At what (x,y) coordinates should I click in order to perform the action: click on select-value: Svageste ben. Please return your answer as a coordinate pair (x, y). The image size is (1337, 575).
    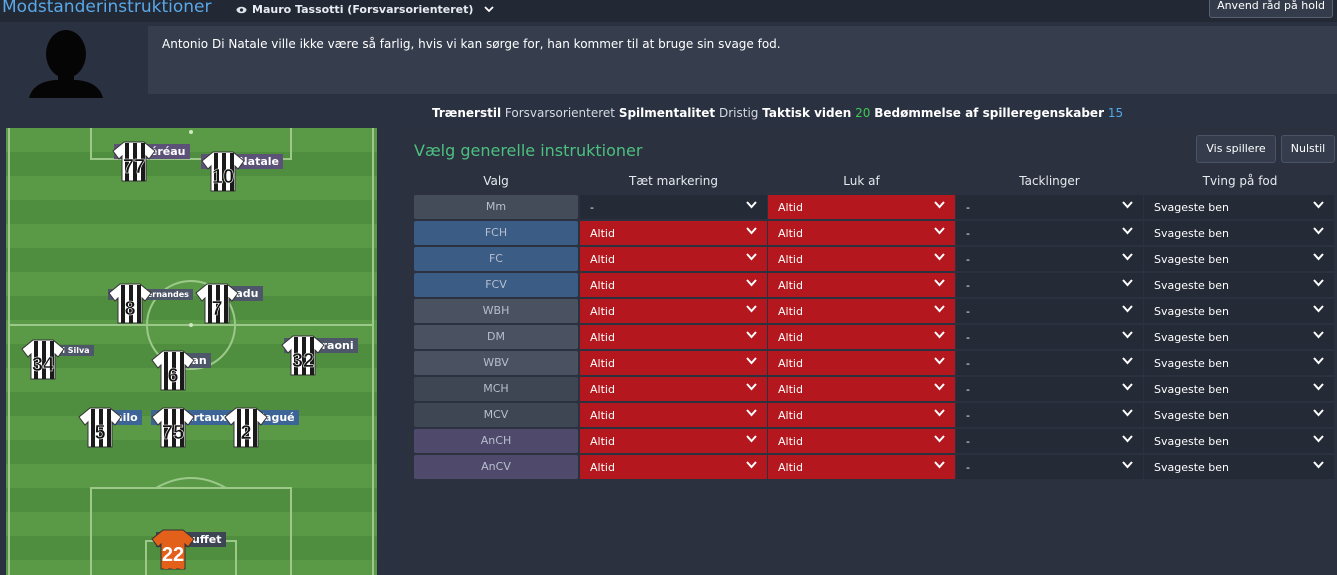
    Looking at the image, I should click on (1192, 285).